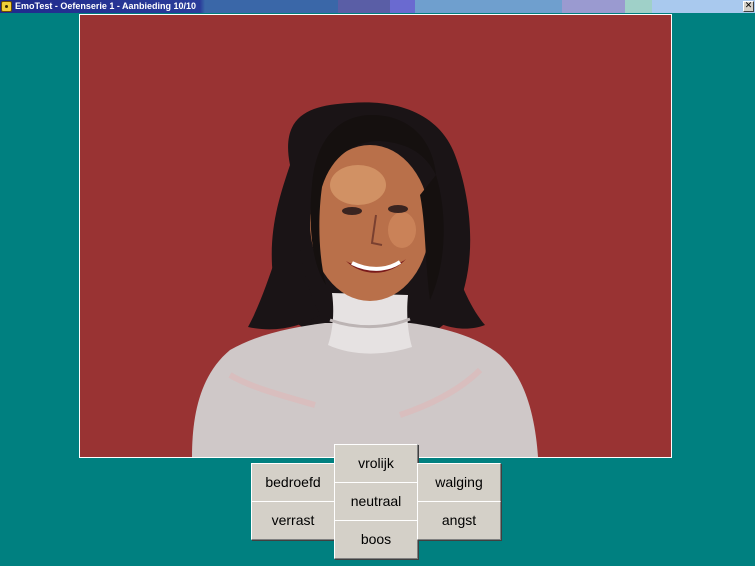 The image size is (755, 566). What do you see at coordinates (293, 482) in the screenshot?
I see `bedroefd-button: bedroefd` at bounding box center [293, 482].